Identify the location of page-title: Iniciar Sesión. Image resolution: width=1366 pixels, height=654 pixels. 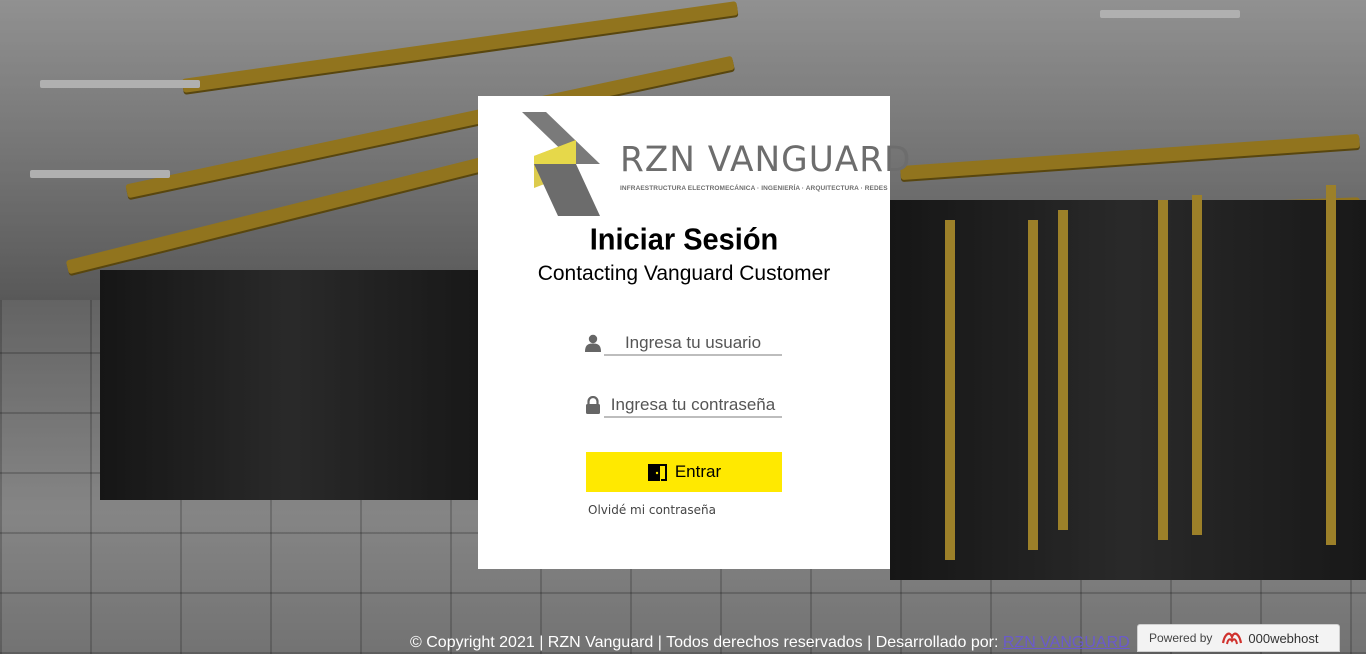
(684, 240).